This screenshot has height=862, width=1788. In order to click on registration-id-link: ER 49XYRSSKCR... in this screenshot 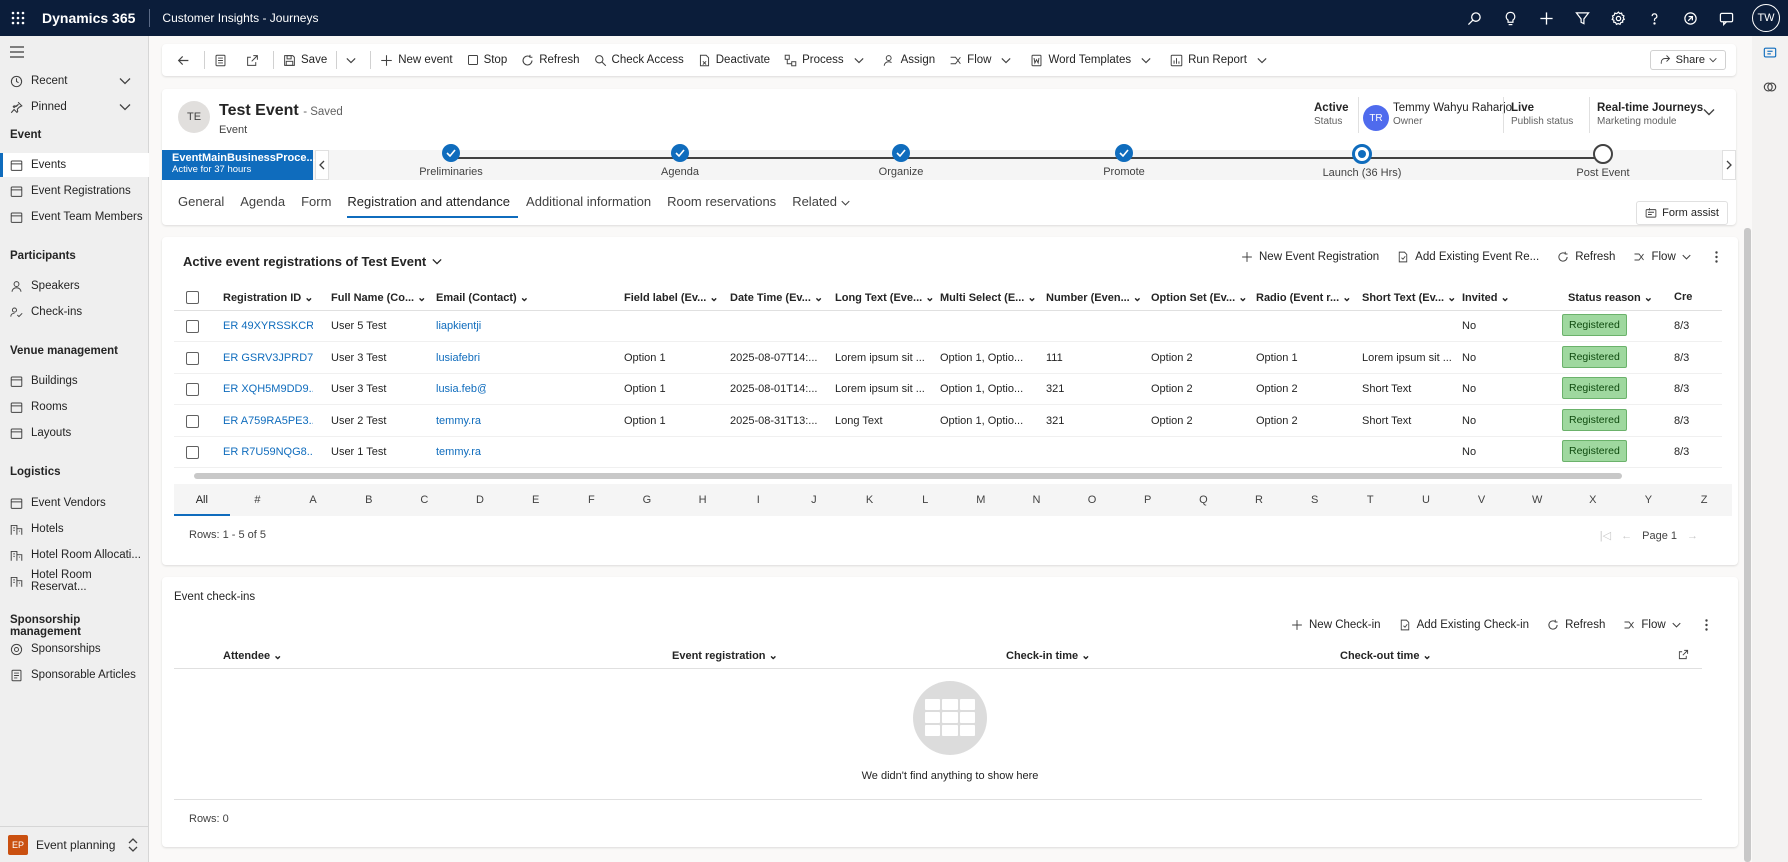, I will do `click(268, 326)`.